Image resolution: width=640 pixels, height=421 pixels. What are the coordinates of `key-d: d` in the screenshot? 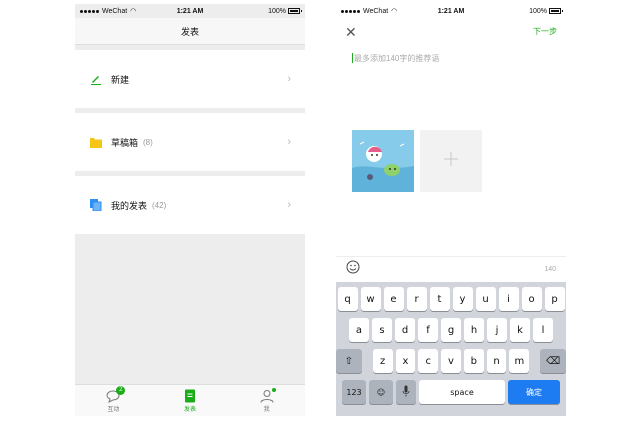 It's located at (405, 330).